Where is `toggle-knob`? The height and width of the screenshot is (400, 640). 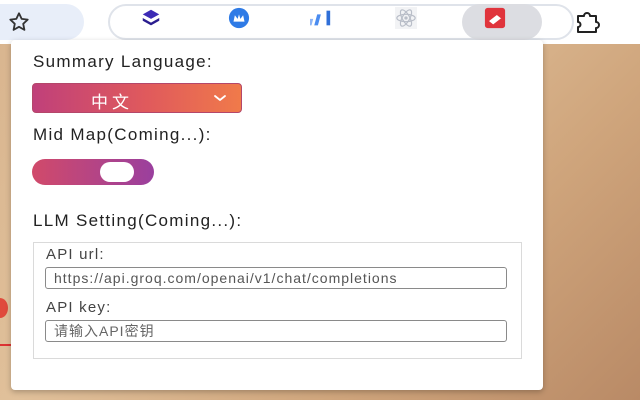 toggle-knob is located at coordinates (117, 172).